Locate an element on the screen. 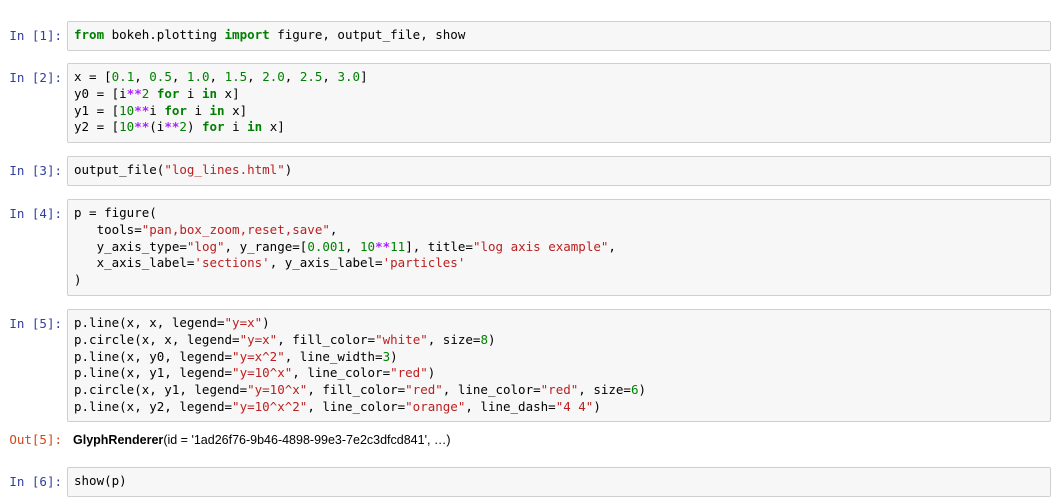 This screenshot has height=501, width=1063. output-class-name: GlyphRenderer is located at coordinates (118, 440).